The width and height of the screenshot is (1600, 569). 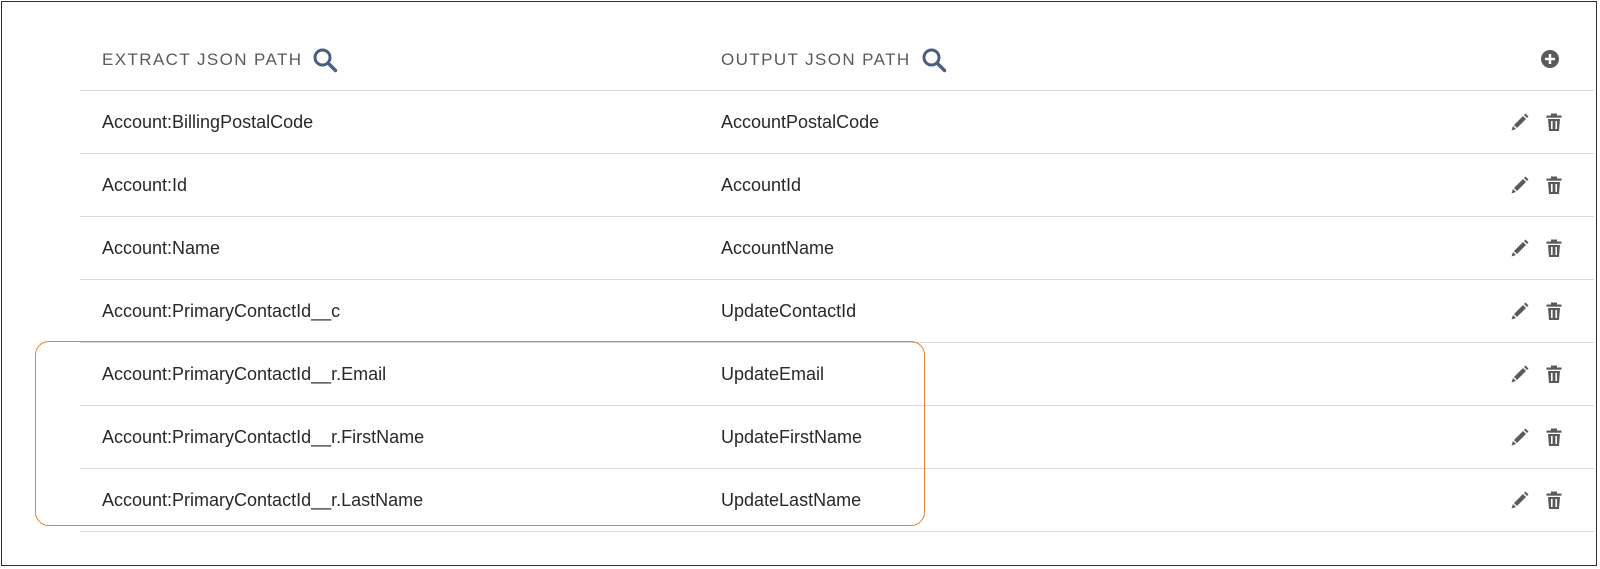 I want to click on table-header: EXTRACT JSON PATH OUTPUT JSON PATH, so click(x=837, y=60).